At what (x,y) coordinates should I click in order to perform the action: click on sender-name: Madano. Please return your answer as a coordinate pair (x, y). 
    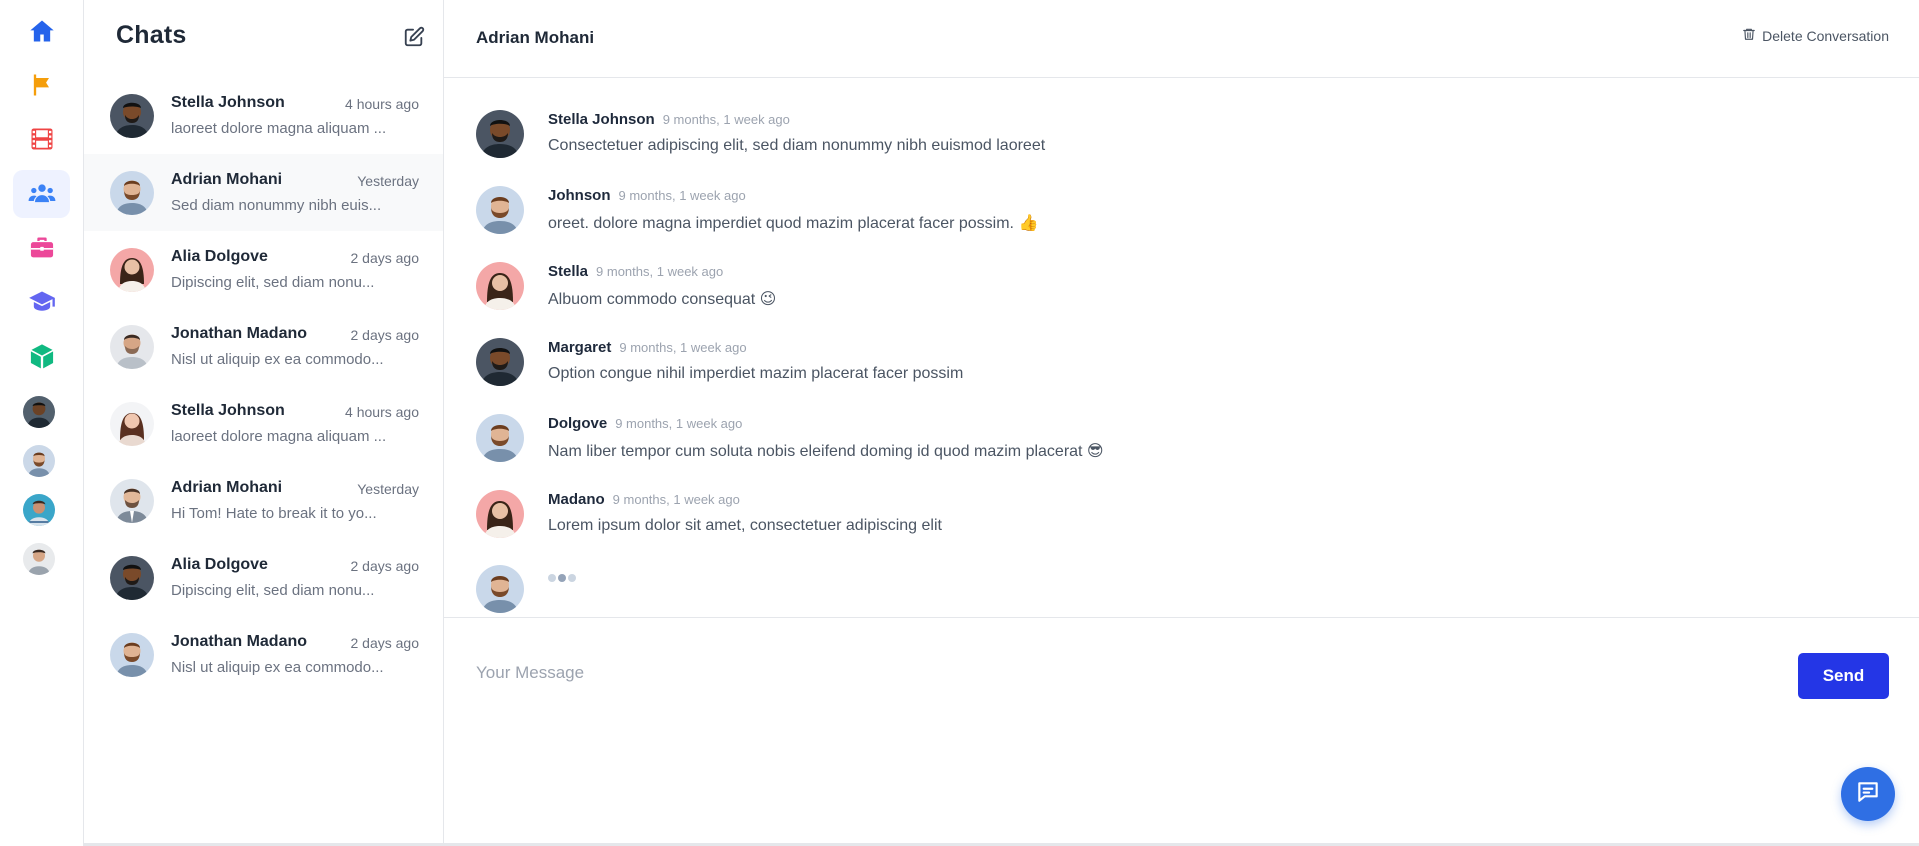
    Looking at the image, I should click on (576, 499).